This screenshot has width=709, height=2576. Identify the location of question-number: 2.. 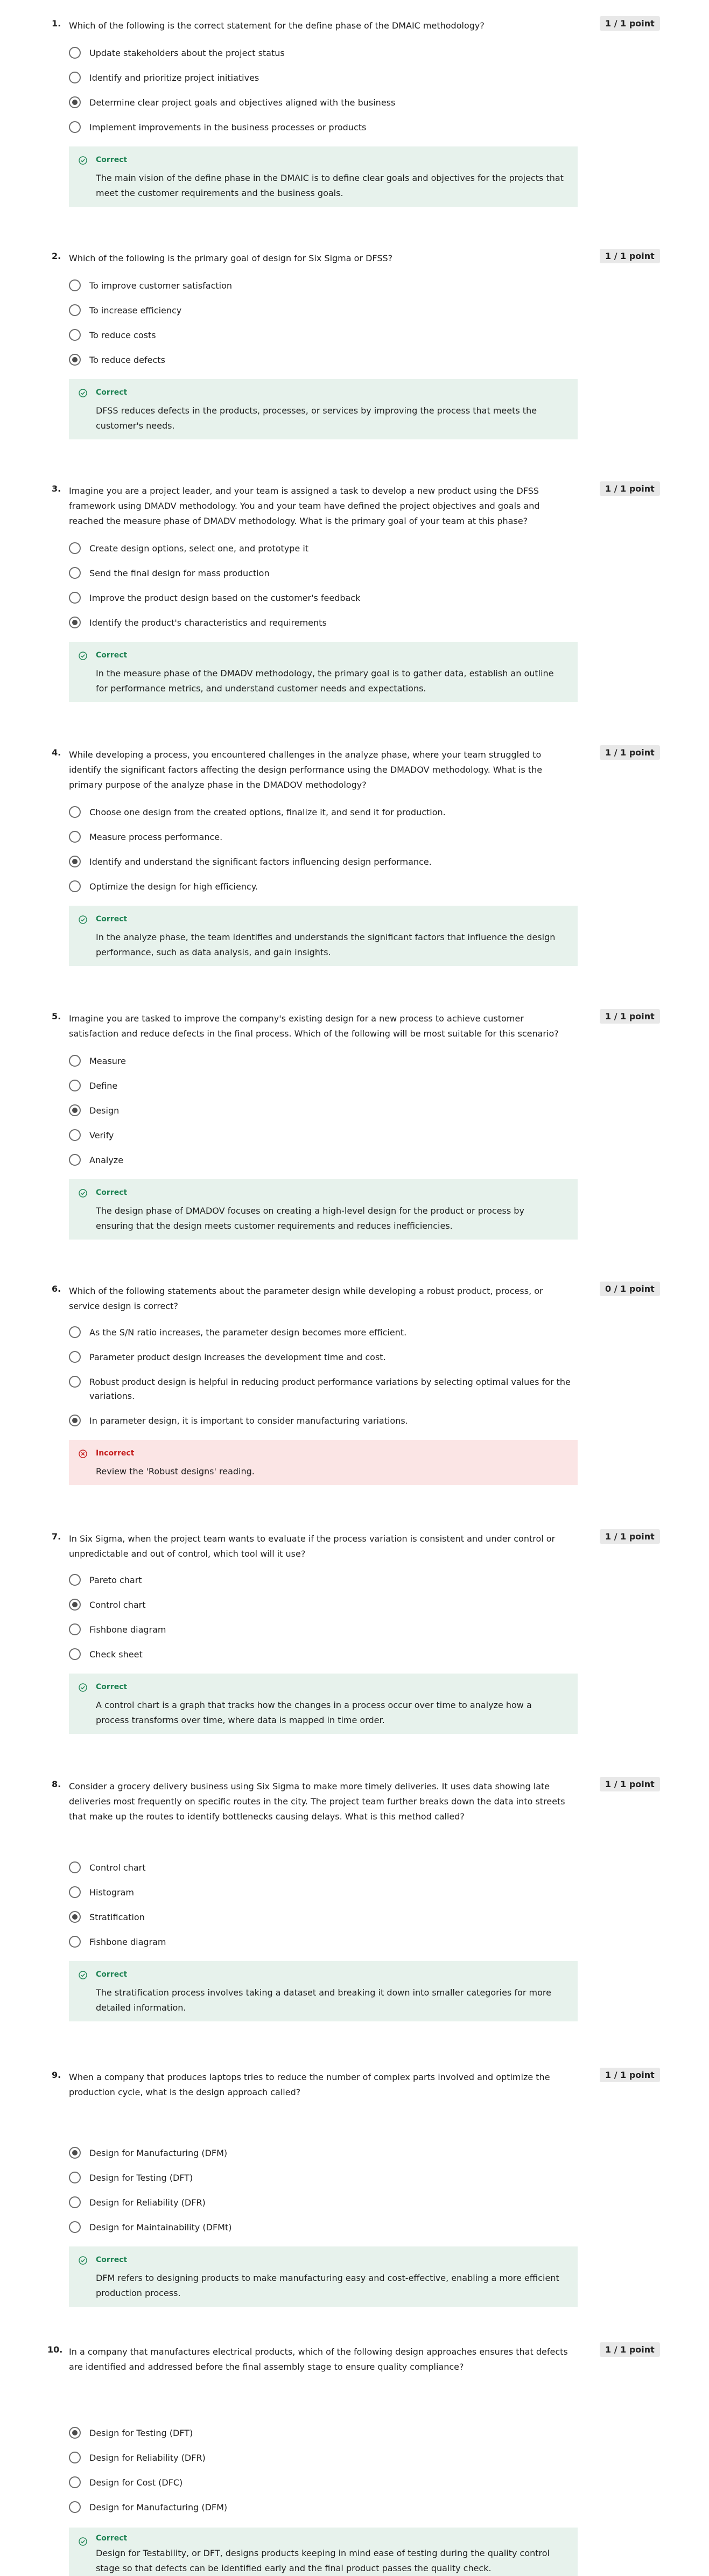
(57, 256).